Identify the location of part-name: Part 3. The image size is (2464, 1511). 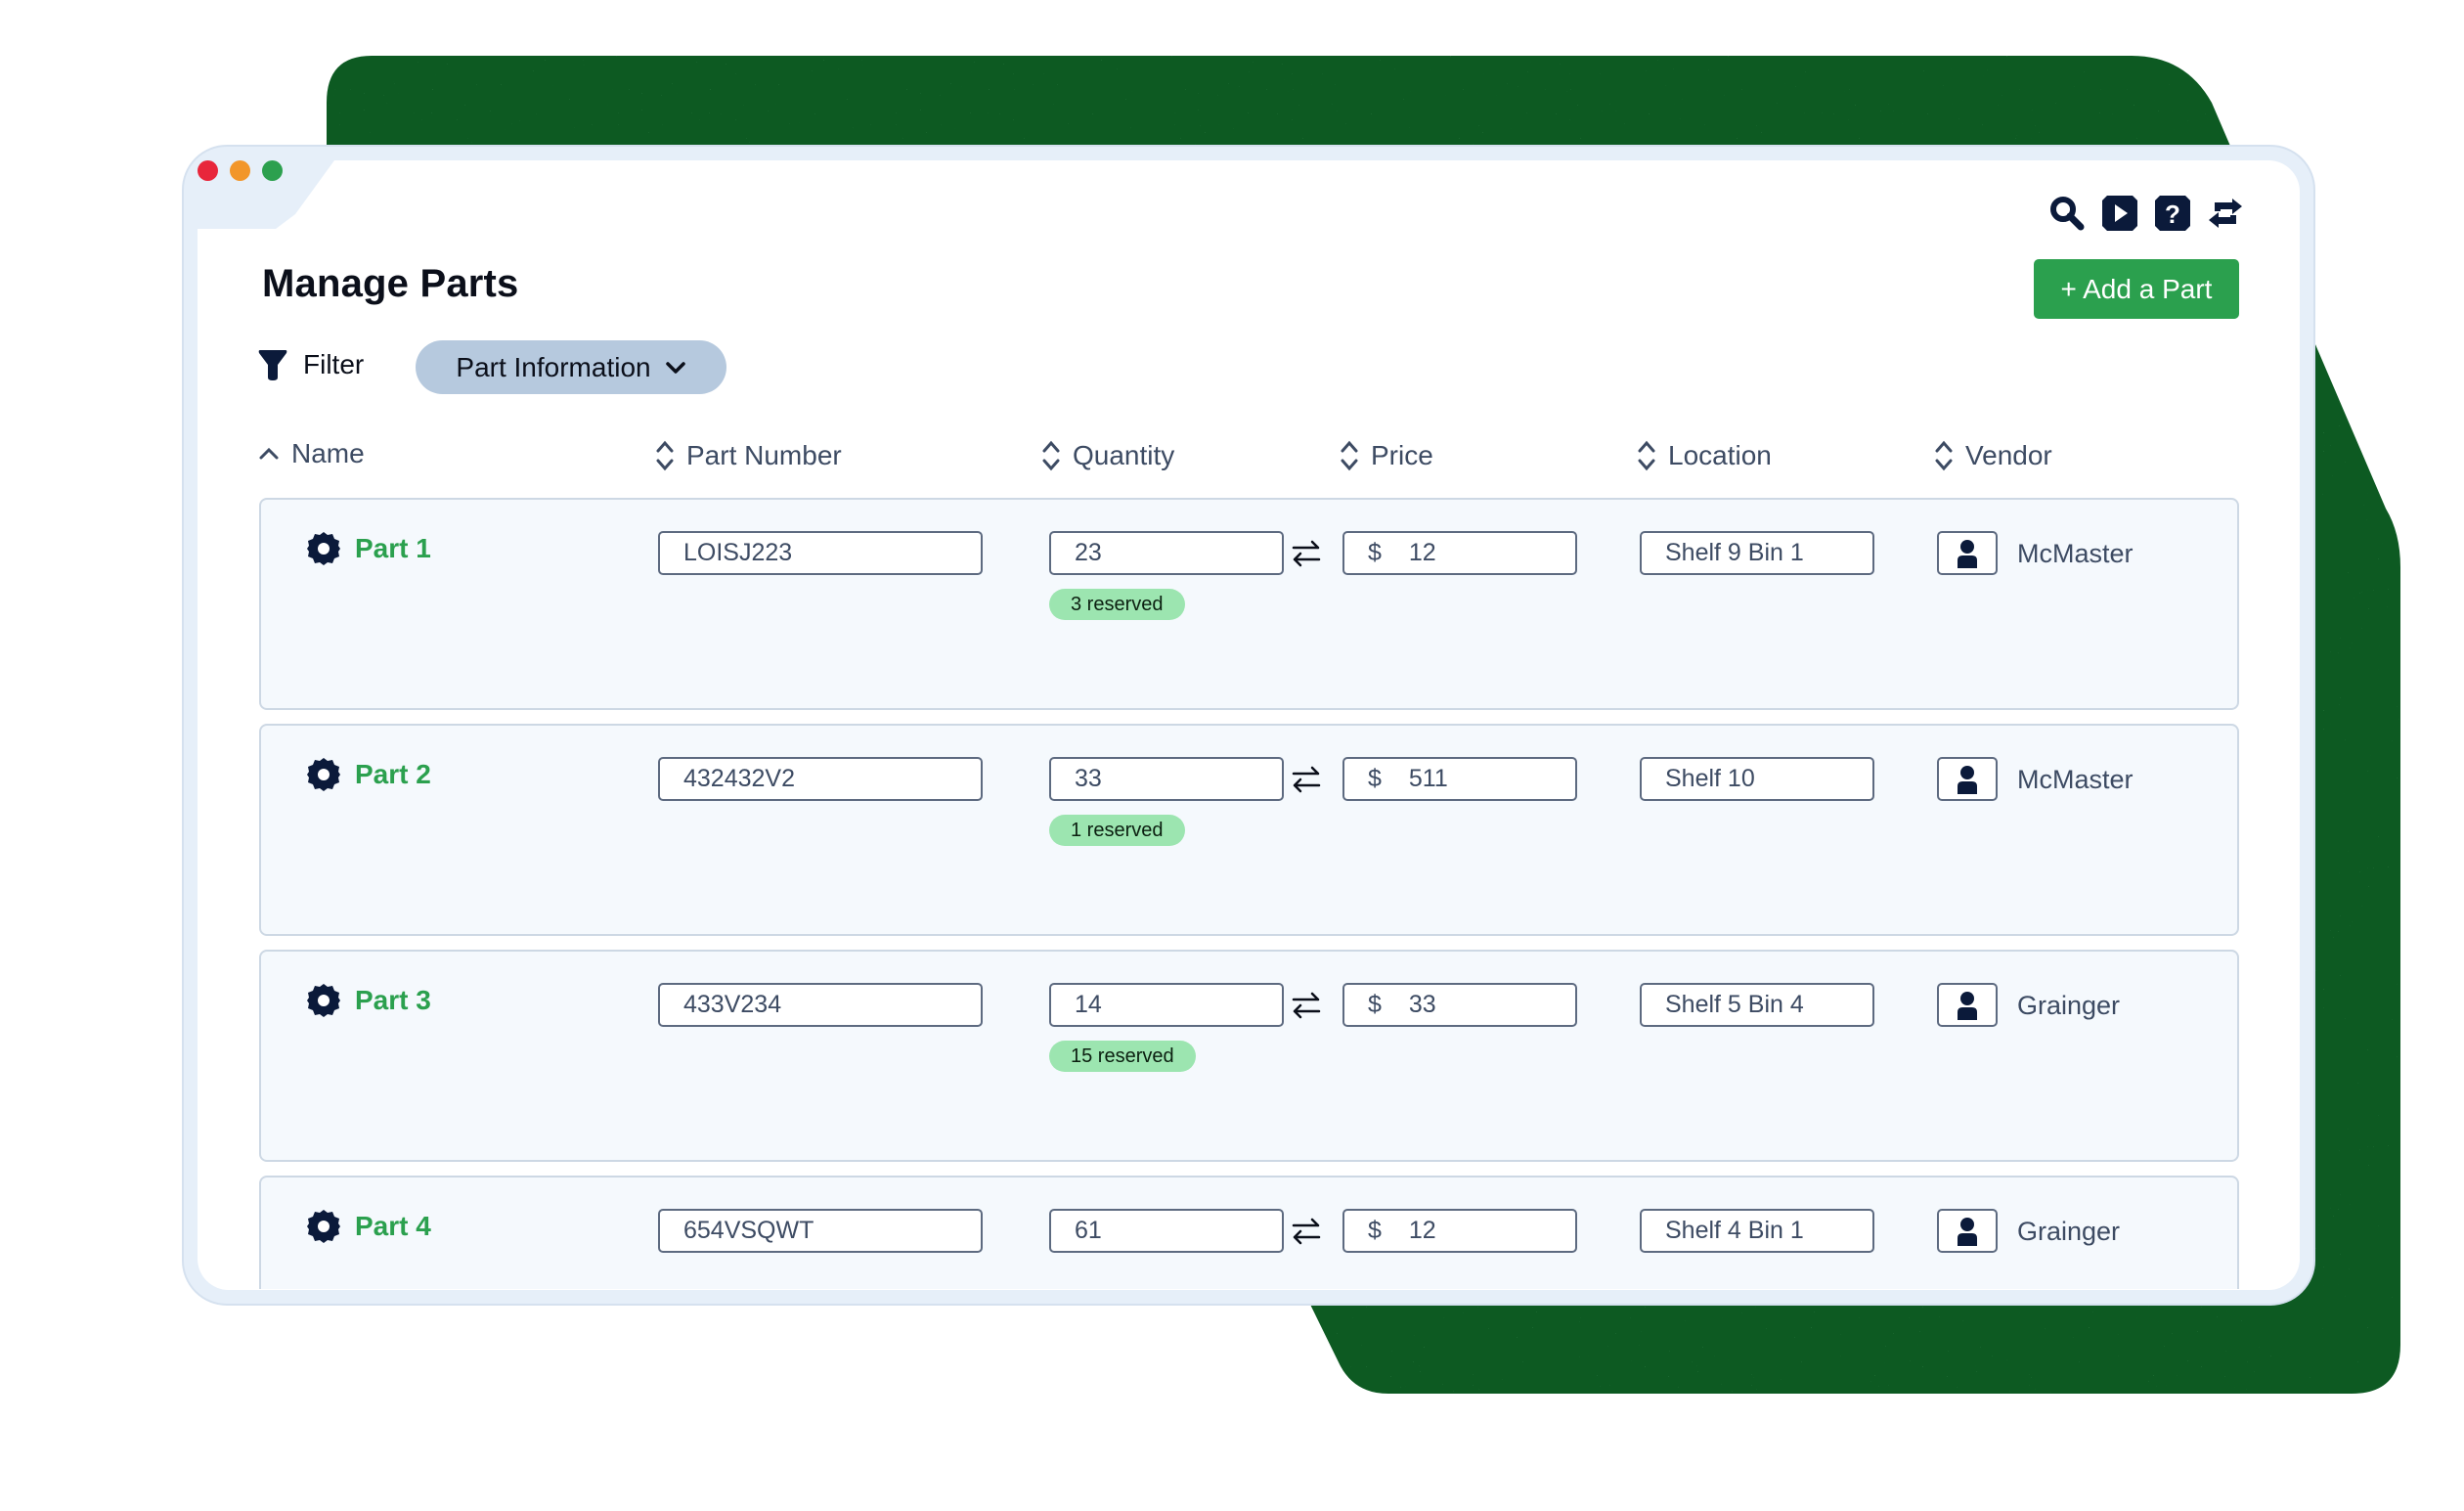
(393, 1000).